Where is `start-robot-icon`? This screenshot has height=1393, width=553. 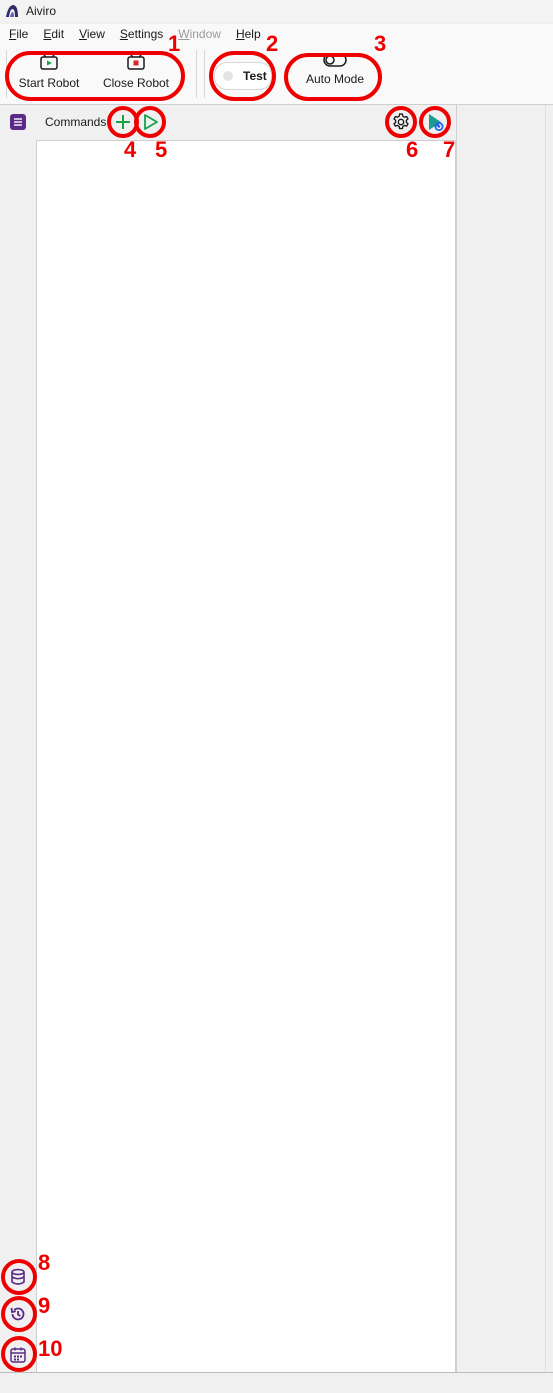
start-robot-icon is located at coordinates (49, 61).